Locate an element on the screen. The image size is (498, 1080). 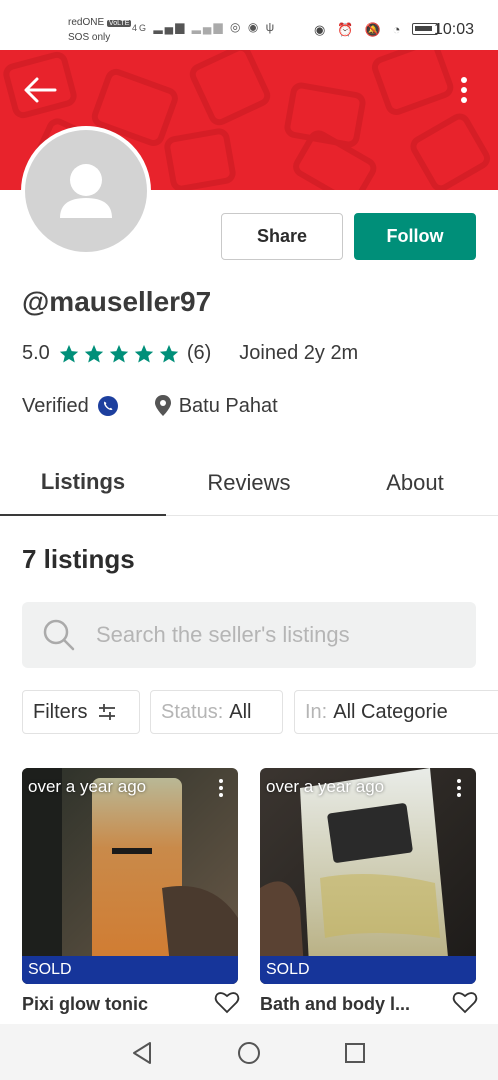
location-label: Batu Pahat is located at coordinates (228, 405).